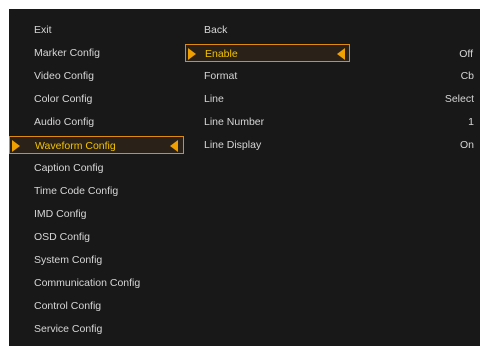 The height and width of the screenshot is (354, 485). Describe the element at coordinates (233, 145) in the screenshot. I see `submenu-item-label: Line Display` at that location.